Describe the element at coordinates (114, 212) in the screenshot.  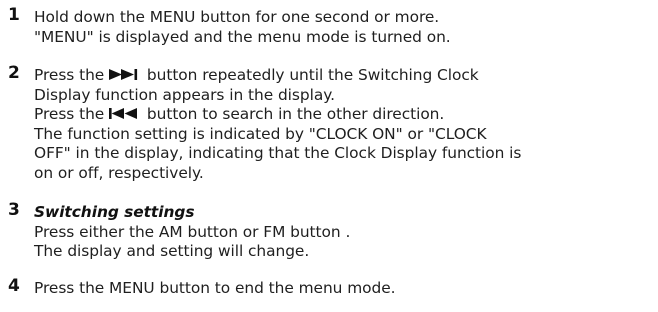
I see `step-heading: Switching settings` at that location.